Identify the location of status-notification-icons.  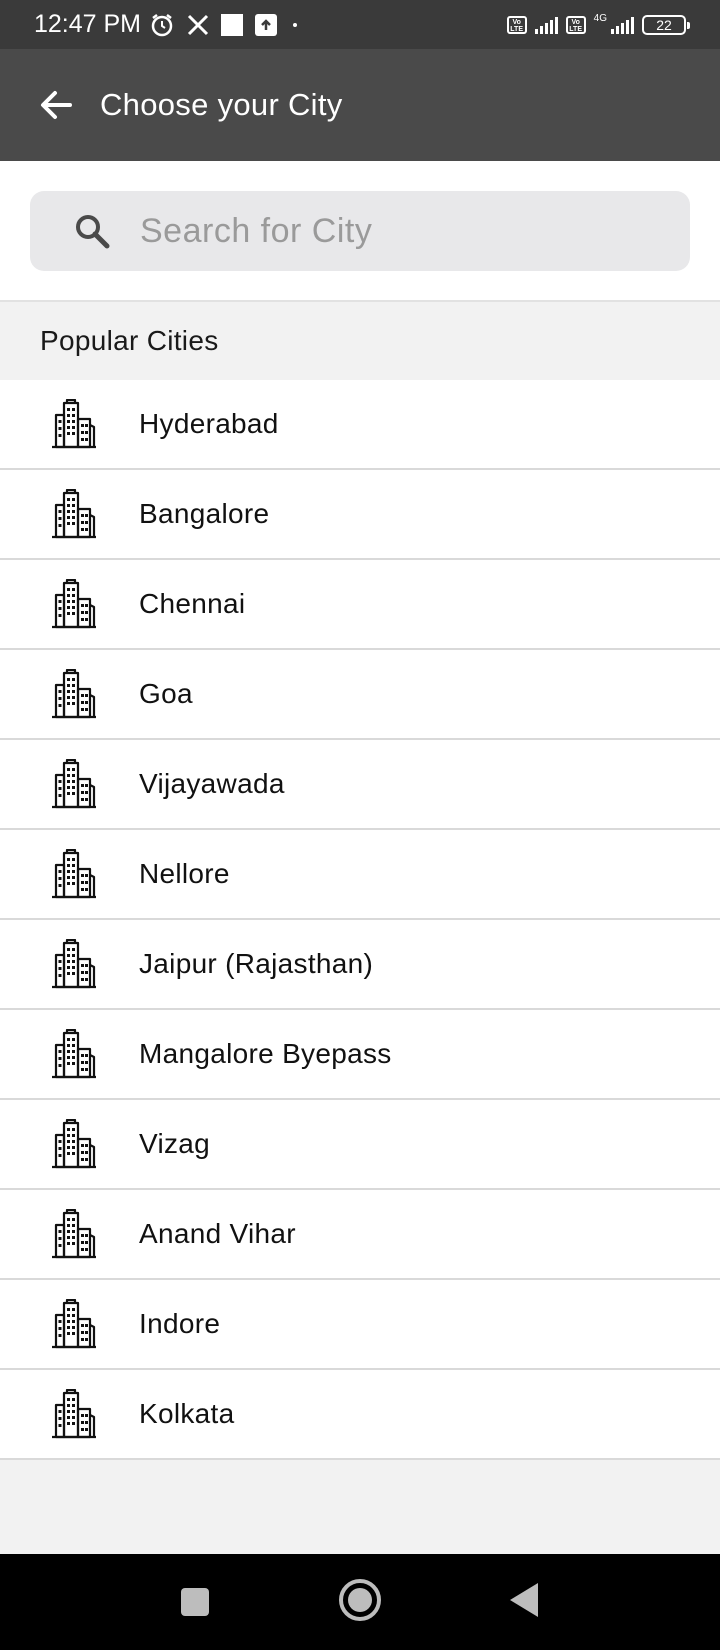
(223, 25).